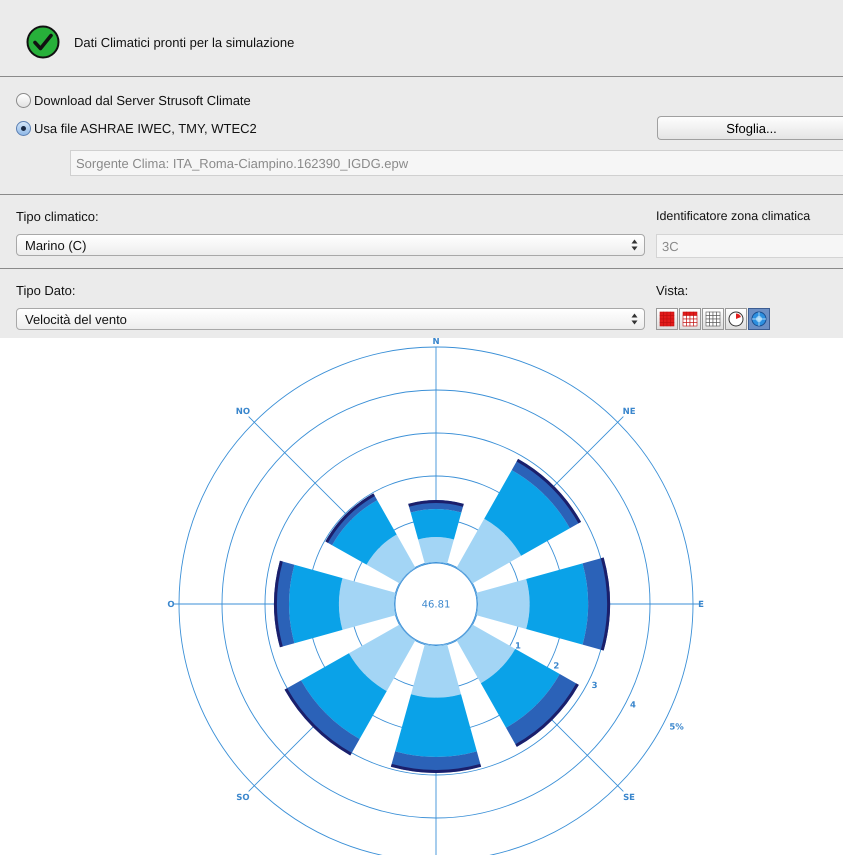  I want to click on clock-icon, so click(736, 319).